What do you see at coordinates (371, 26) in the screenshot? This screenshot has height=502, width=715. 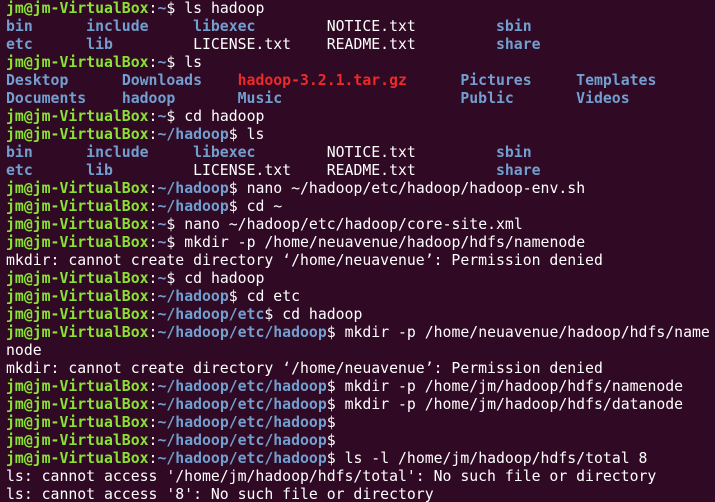 I see `file-entry: NOTICE.txt` at bounding box center [371, 26].